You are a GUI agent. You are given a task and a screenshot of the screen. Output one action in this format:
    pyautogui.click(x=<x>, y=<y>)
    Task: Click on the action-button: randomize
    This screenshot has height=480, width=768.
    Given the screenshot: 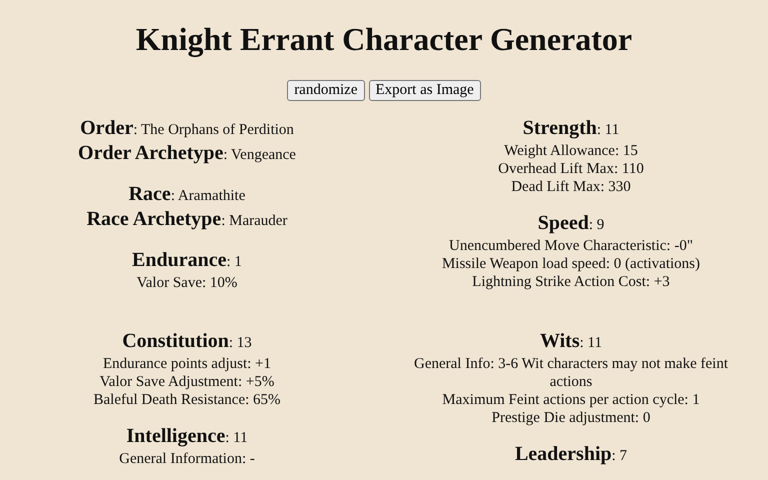 What is the action you would take?
    pyautogui.click(x=325, y=90)
    